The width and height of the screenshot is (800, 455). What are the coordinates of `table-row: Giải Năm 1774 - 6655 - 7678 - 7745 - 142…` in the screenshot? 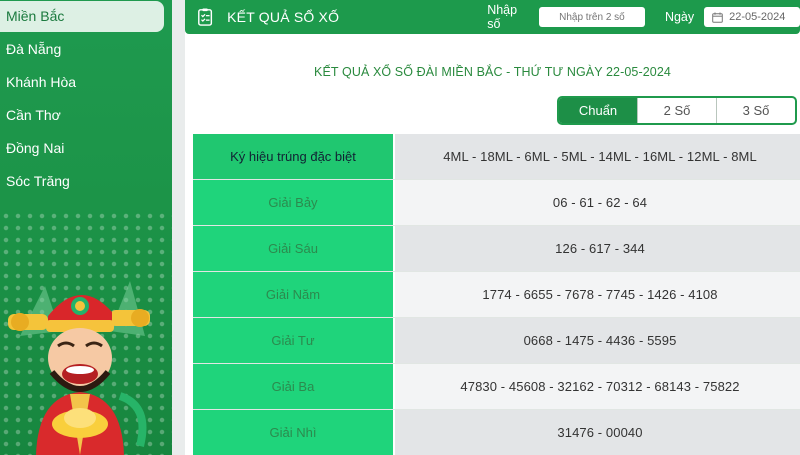 It's located at (496, 295).